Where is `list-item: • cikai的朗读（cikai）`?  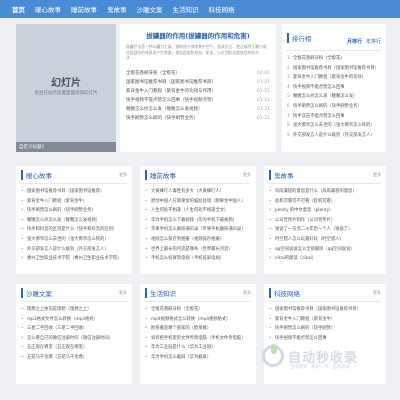
list-item: • cikai的朗读（cikai） is located at coordinates (325, 259).